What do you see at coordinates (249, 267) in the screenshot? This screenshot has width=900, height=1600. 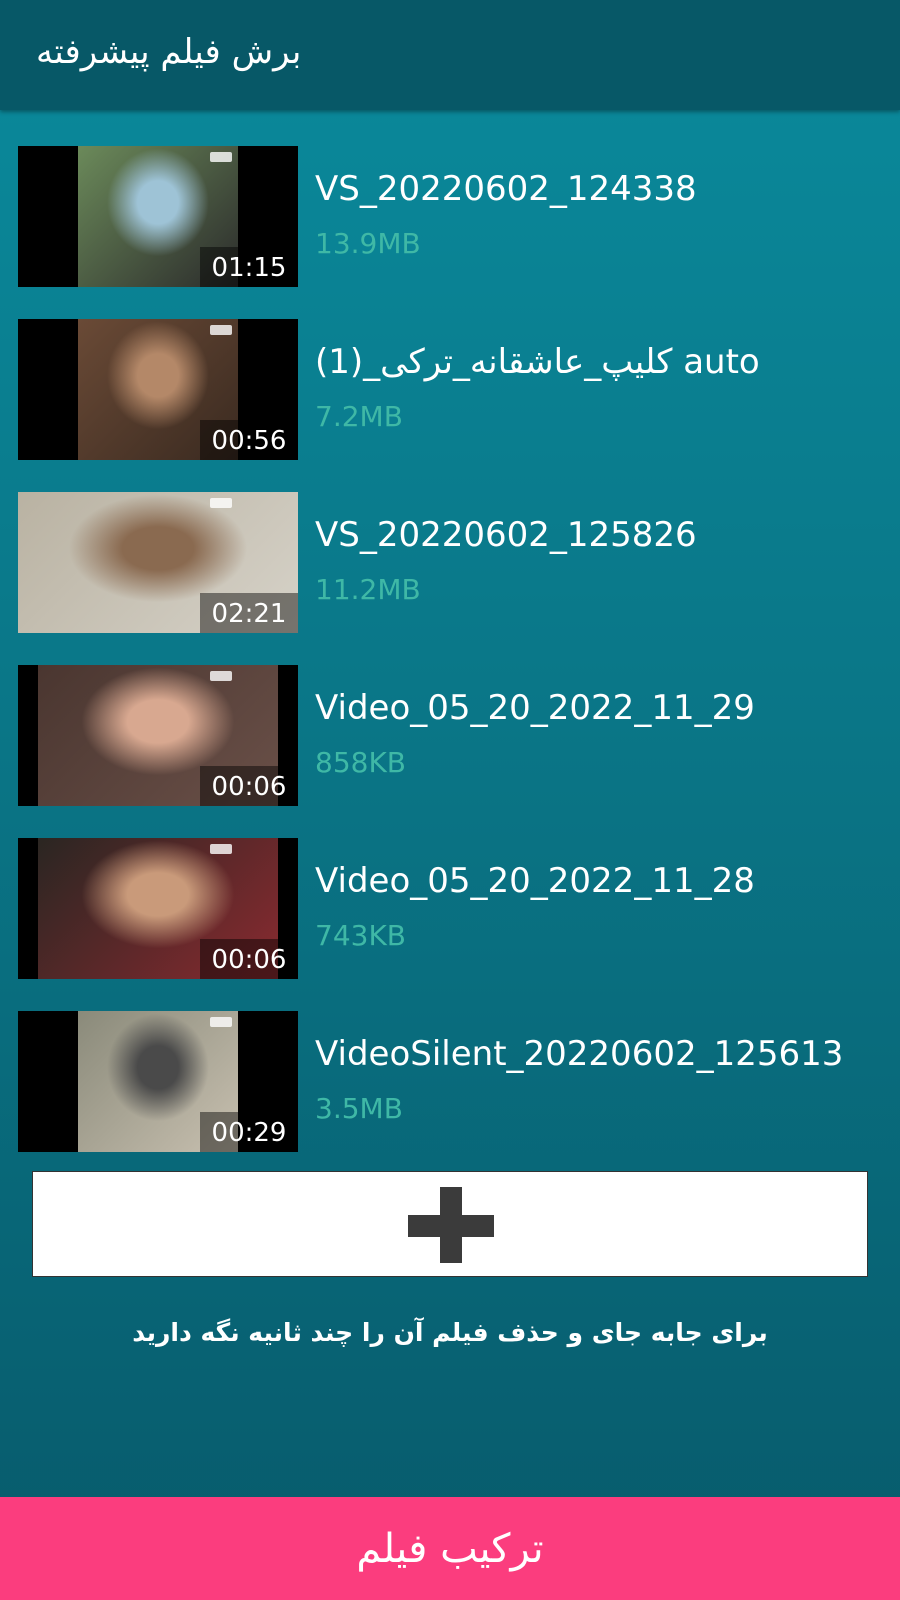 I see `video-duration: 01:15` at bounding box center [249, 267].